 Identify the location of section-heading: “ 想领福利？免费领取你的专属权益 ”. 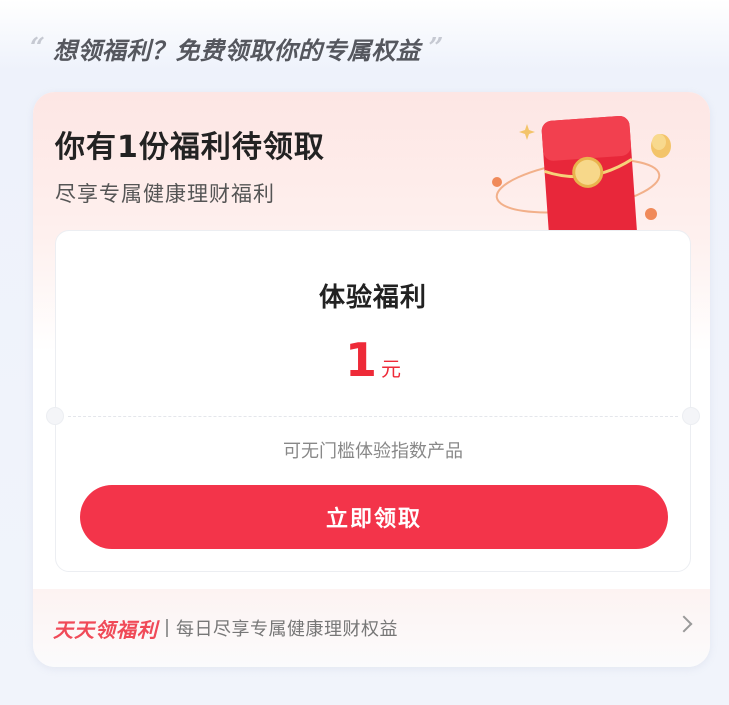
(236, 48).